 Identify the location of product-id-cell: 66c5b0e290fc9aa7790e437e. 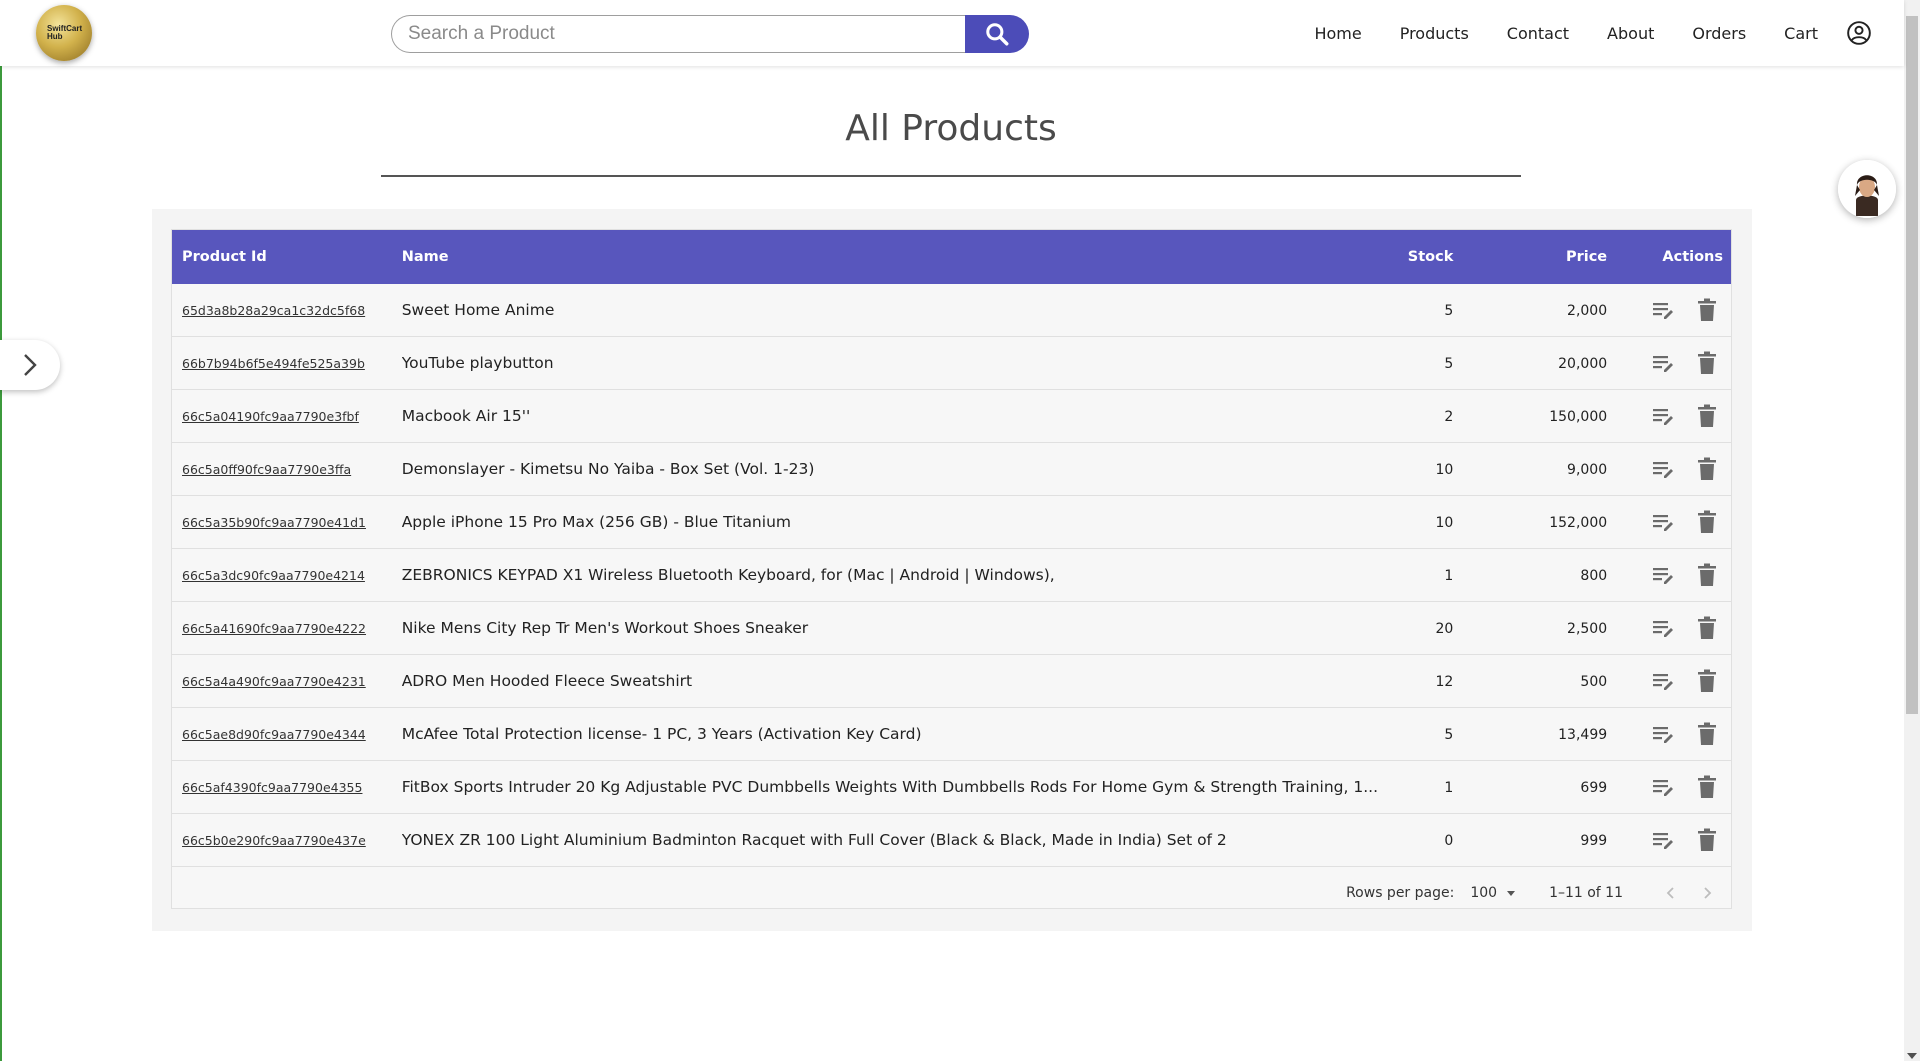
(287, 840).